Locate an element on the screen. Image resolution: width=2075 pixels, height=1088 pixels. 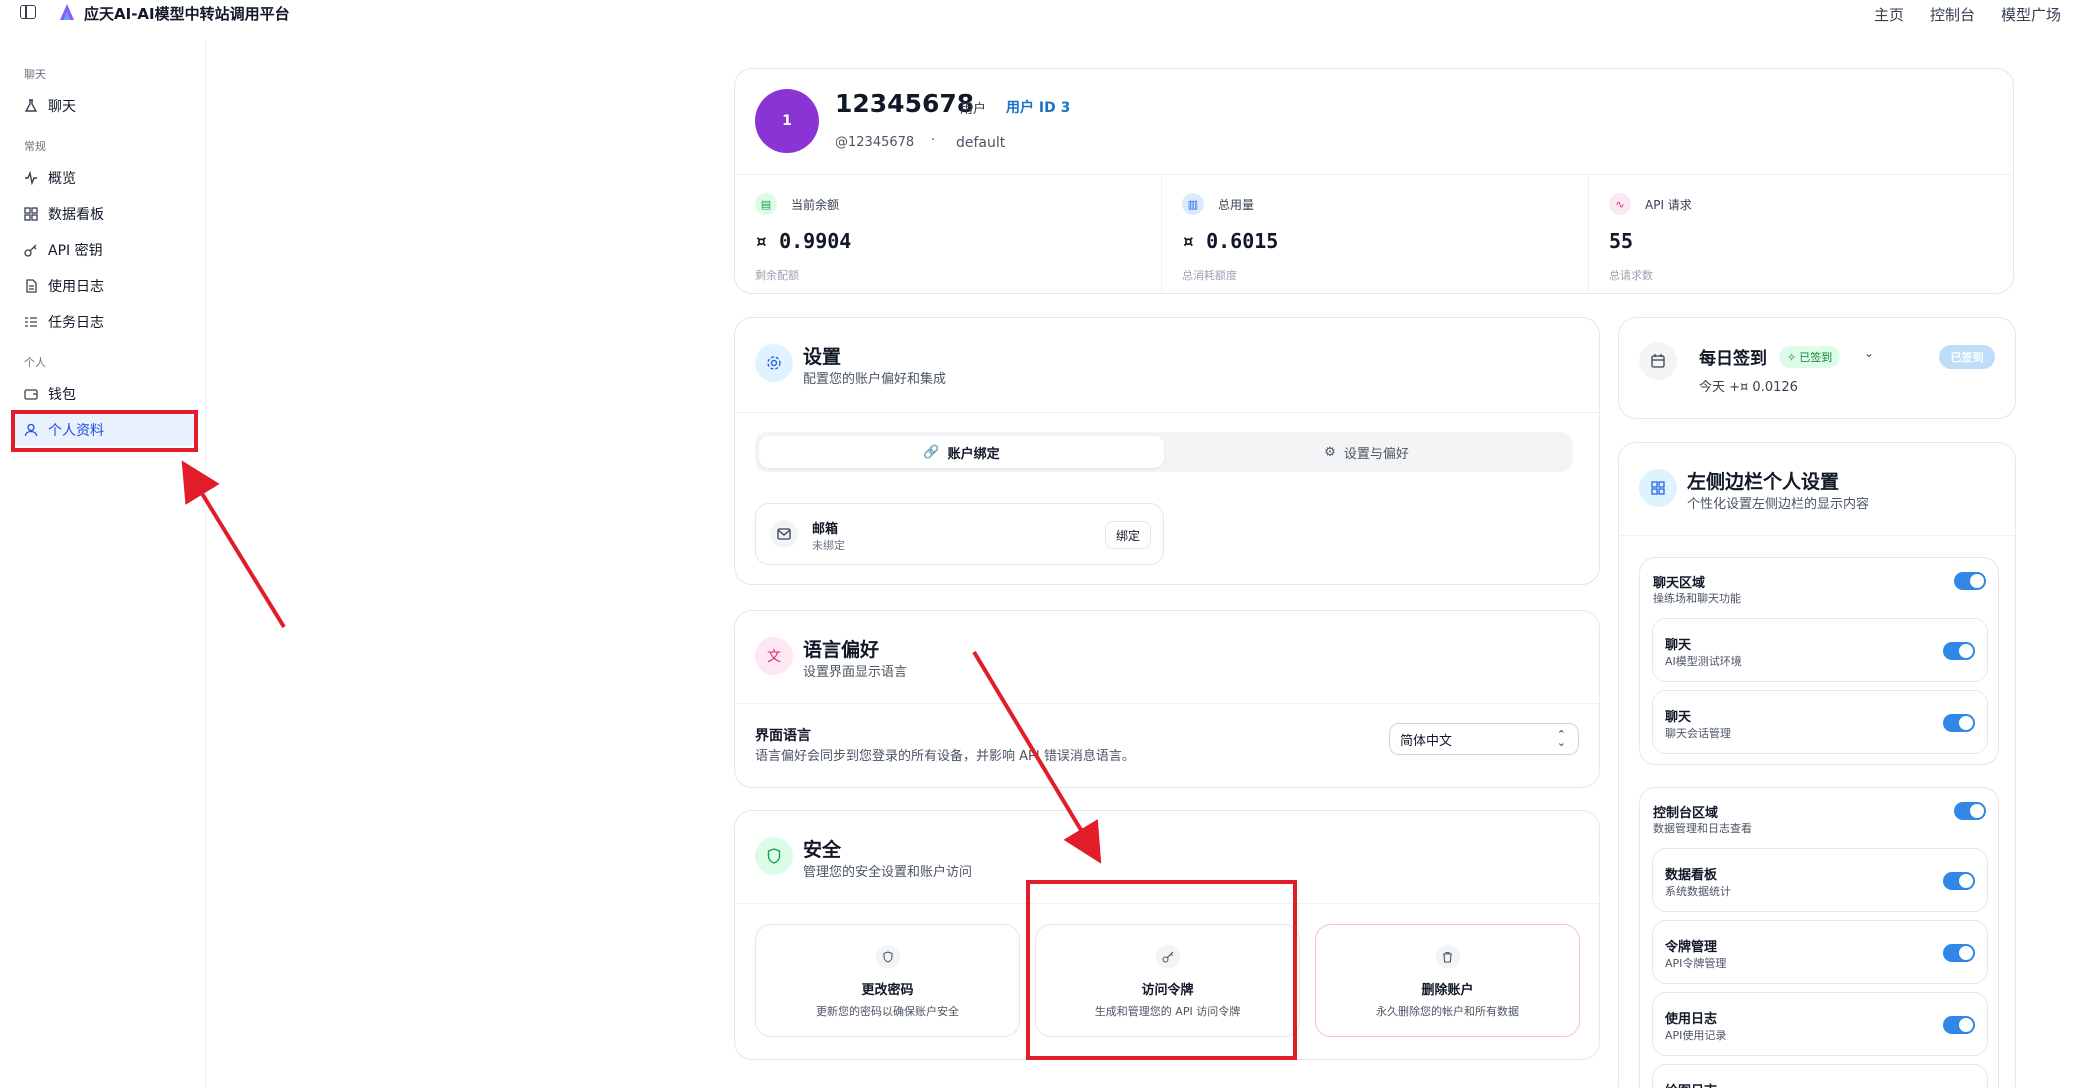
stat-label: API 请求 is located at coordinates (1668, 205).